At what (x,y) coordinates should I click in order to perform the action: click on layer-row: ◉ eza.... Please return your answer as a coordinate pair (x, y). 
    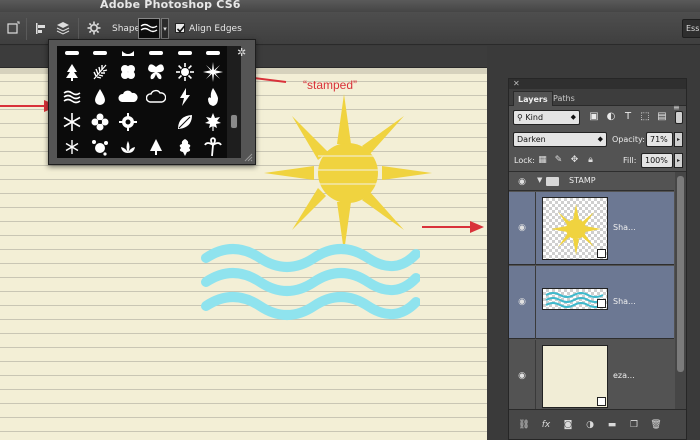
    Looking at the image, I should click on (591, 374).